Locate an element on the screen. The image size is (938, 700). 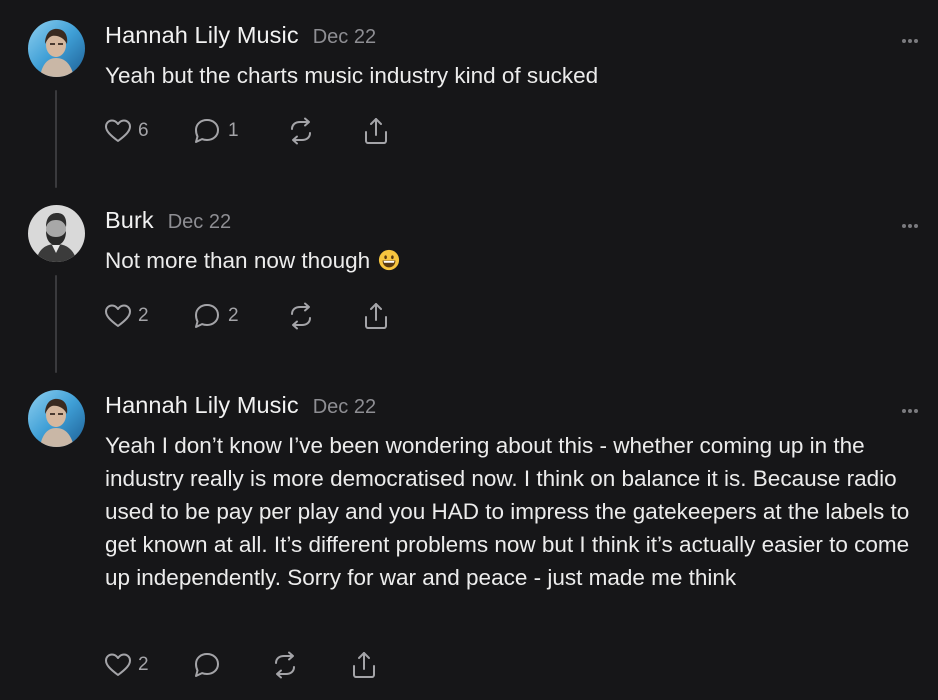
comment-text-content: Not more than now though is located at coordinates (238, 260).